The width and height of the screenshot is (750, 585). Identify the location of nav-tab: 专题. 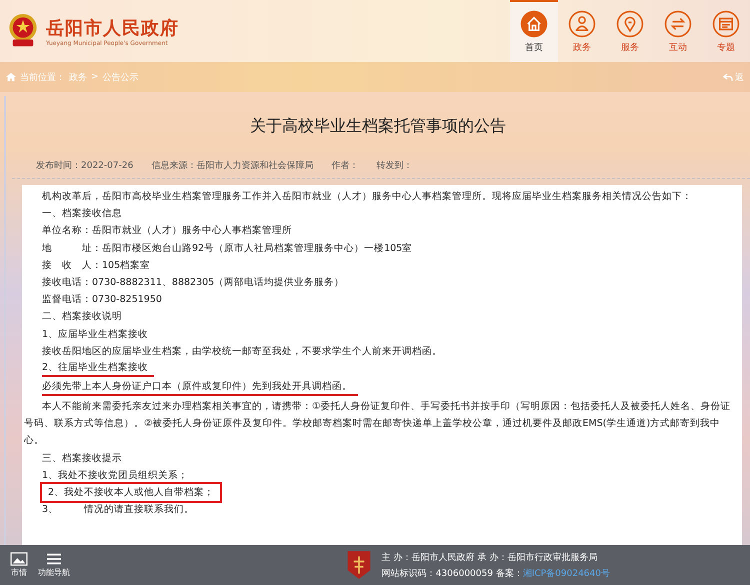
(726, 31).